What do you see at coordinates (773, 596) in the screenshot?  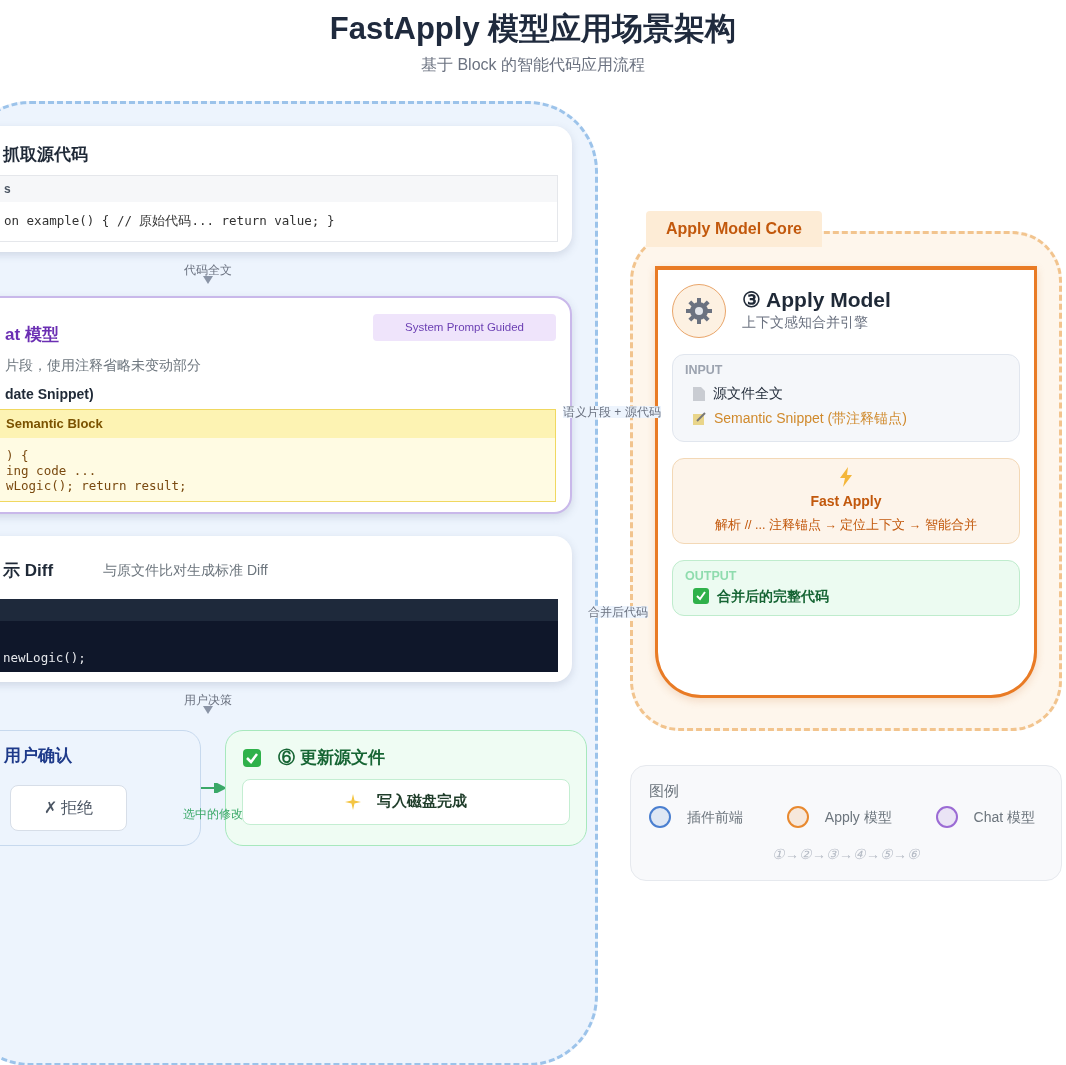 I see `output-text: 合并后的完整代码` at bounding box center [773, 596].